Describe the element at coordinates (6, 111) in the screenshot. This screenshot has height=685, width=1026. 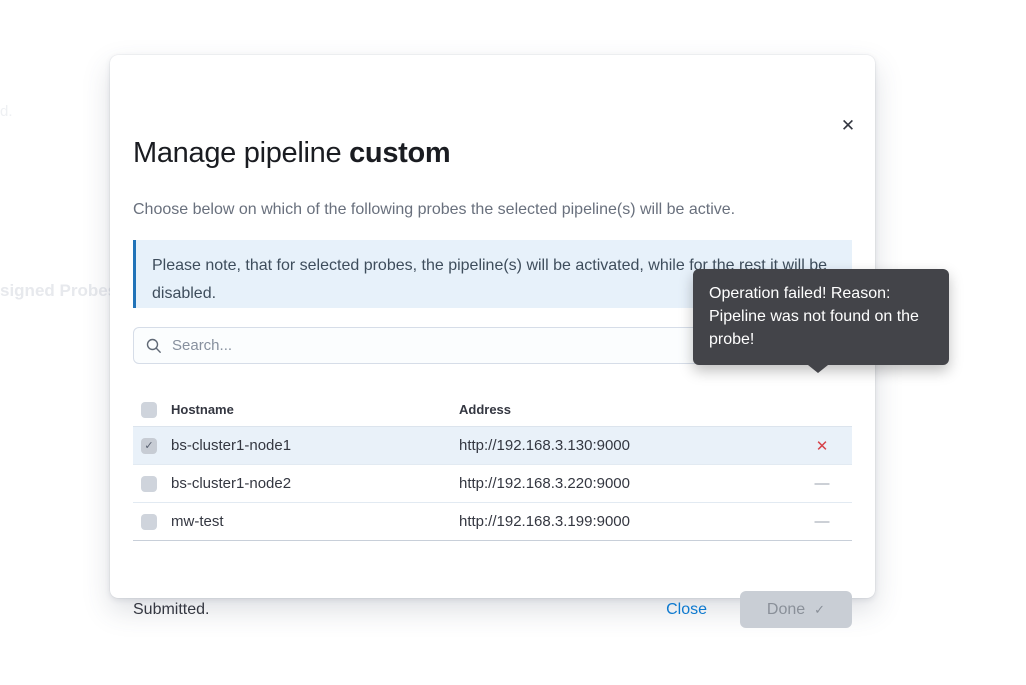
I see `background-text-fragment: d.` at that location.